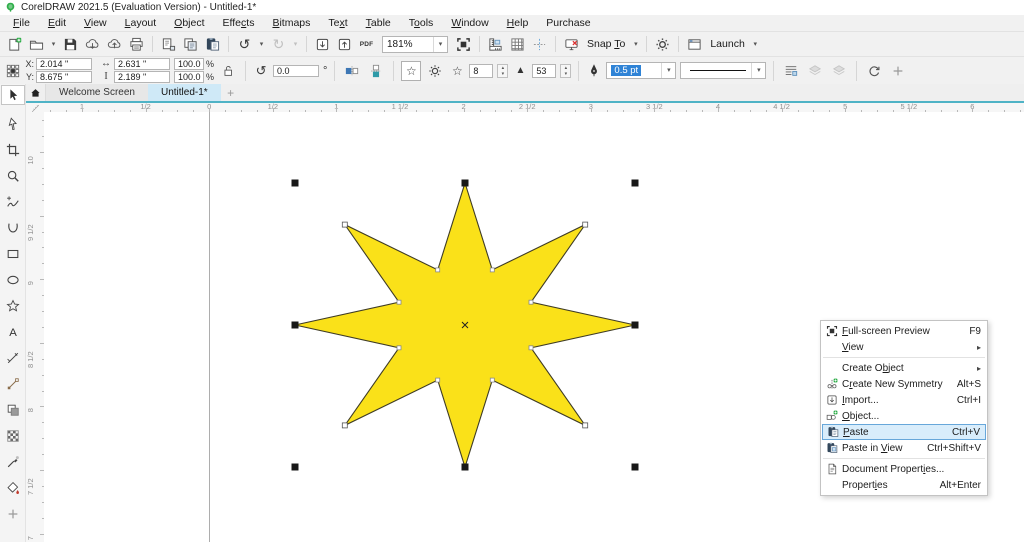  I want to click on open-button, so click(36, 44).